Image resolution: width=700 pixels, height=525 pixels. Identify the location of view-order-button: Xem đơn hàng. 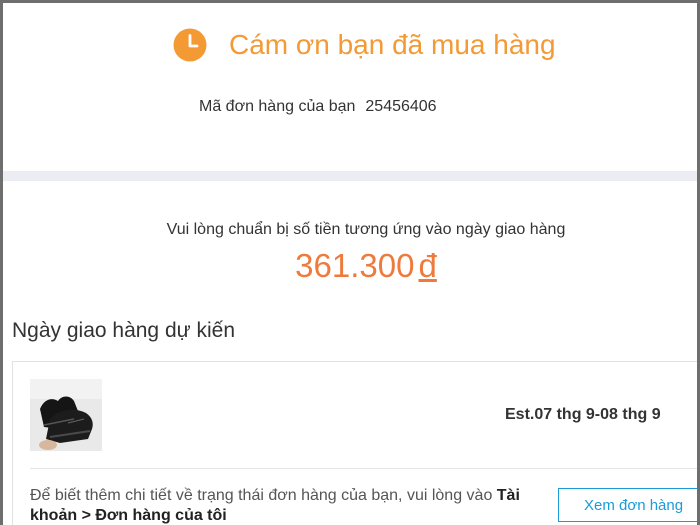
(627, 505).